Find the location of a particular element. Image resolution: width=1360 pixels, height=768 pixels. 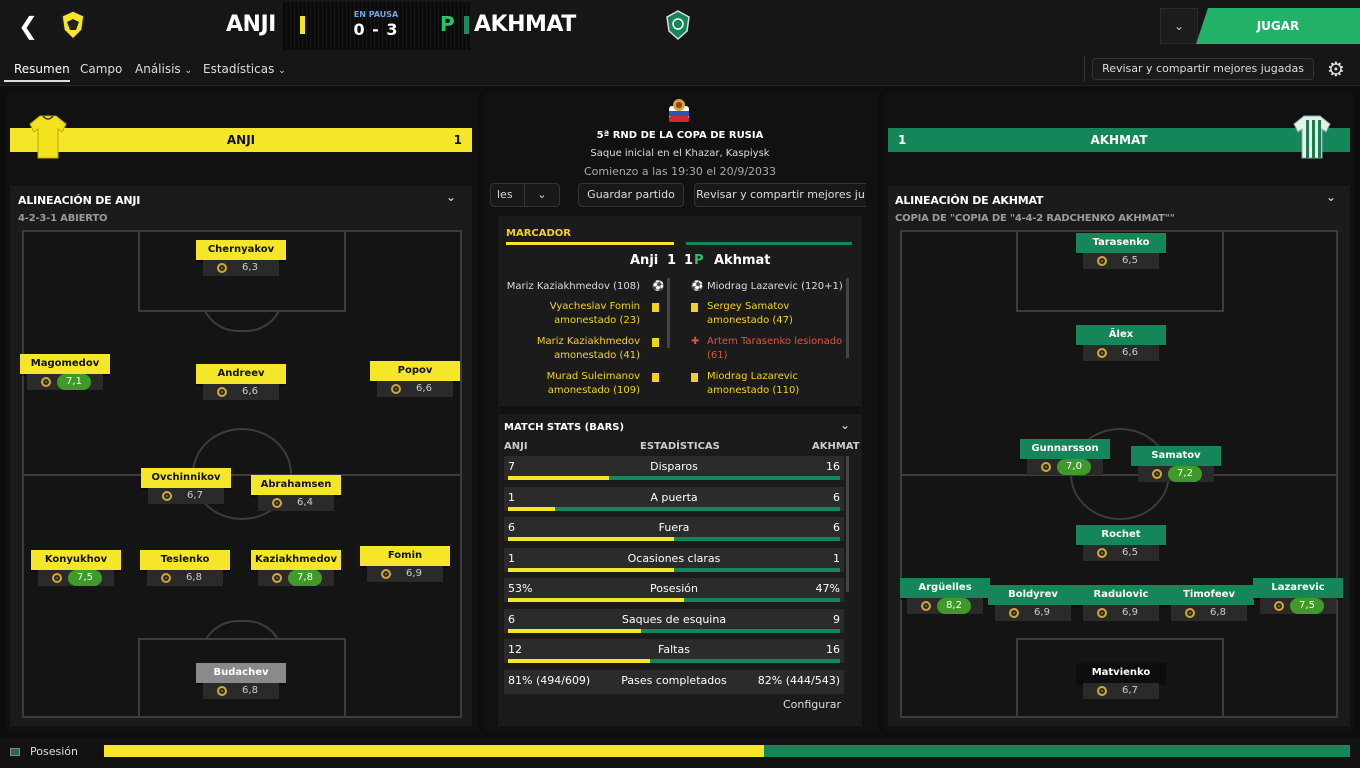

stat-home-value: 6 is located at coordinates (511, 619).